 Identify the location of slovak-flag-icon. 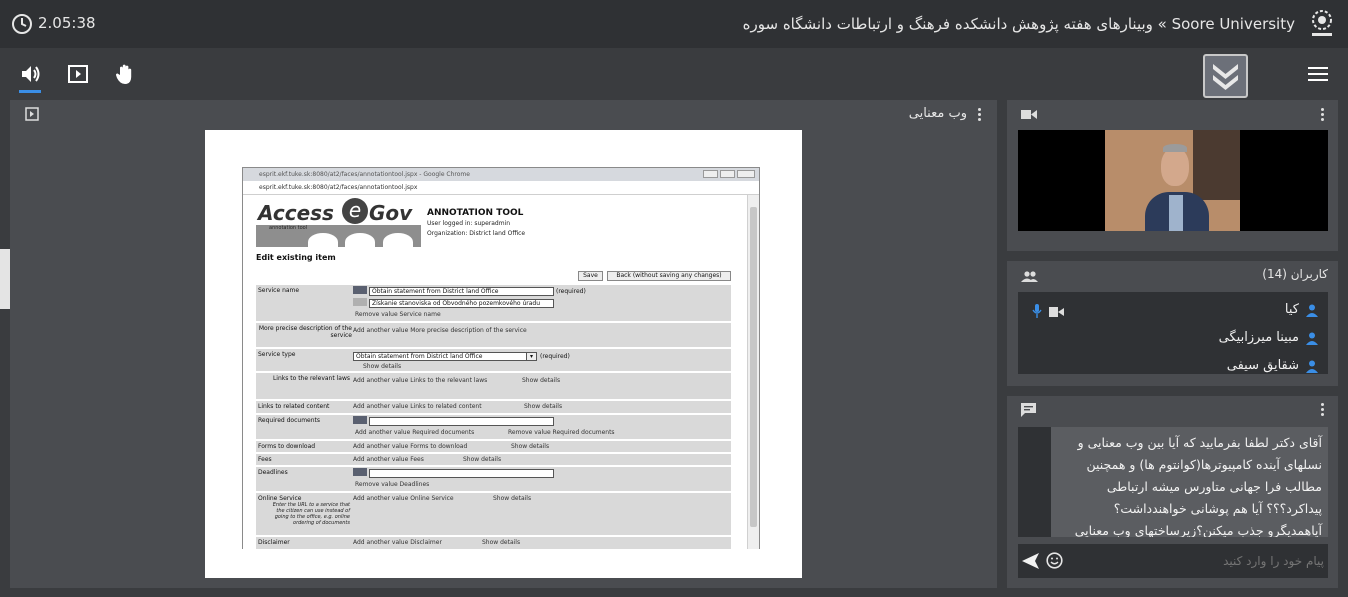
(360, 302).